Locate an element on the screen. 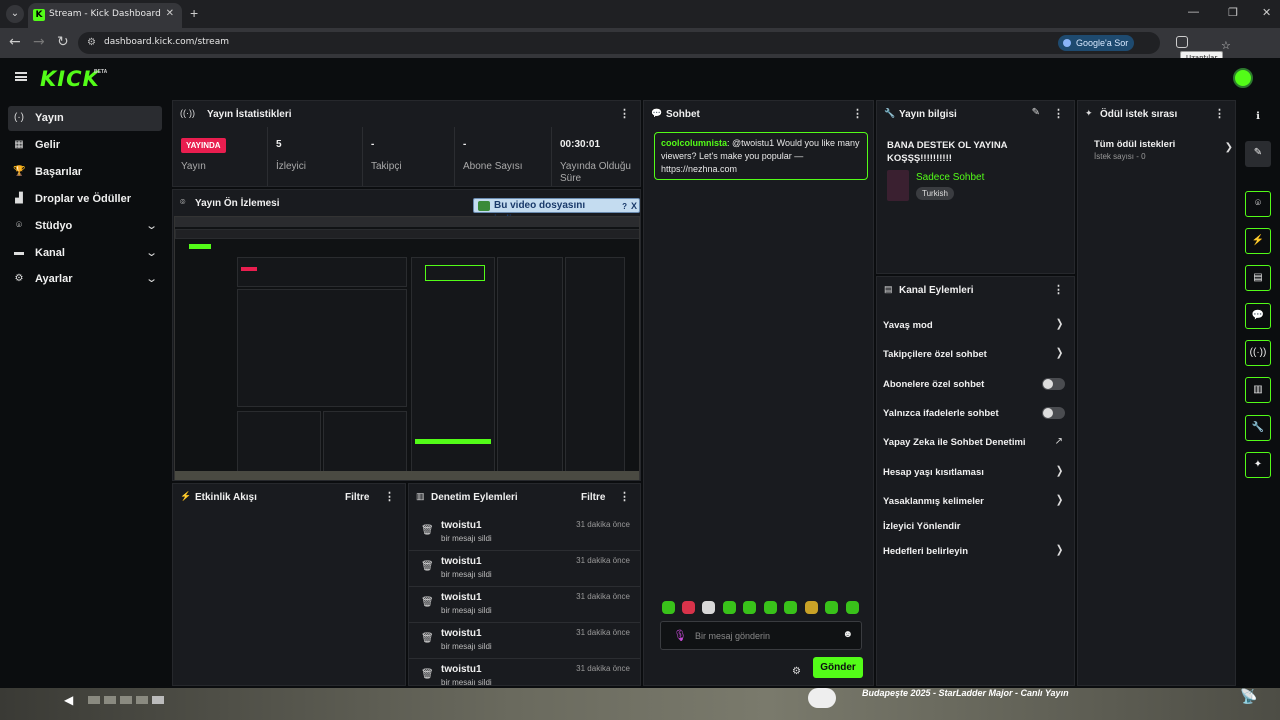  sidebar-item-settings: ⚙ Ayarlar ⌄ is located at coordinates (85, 279).